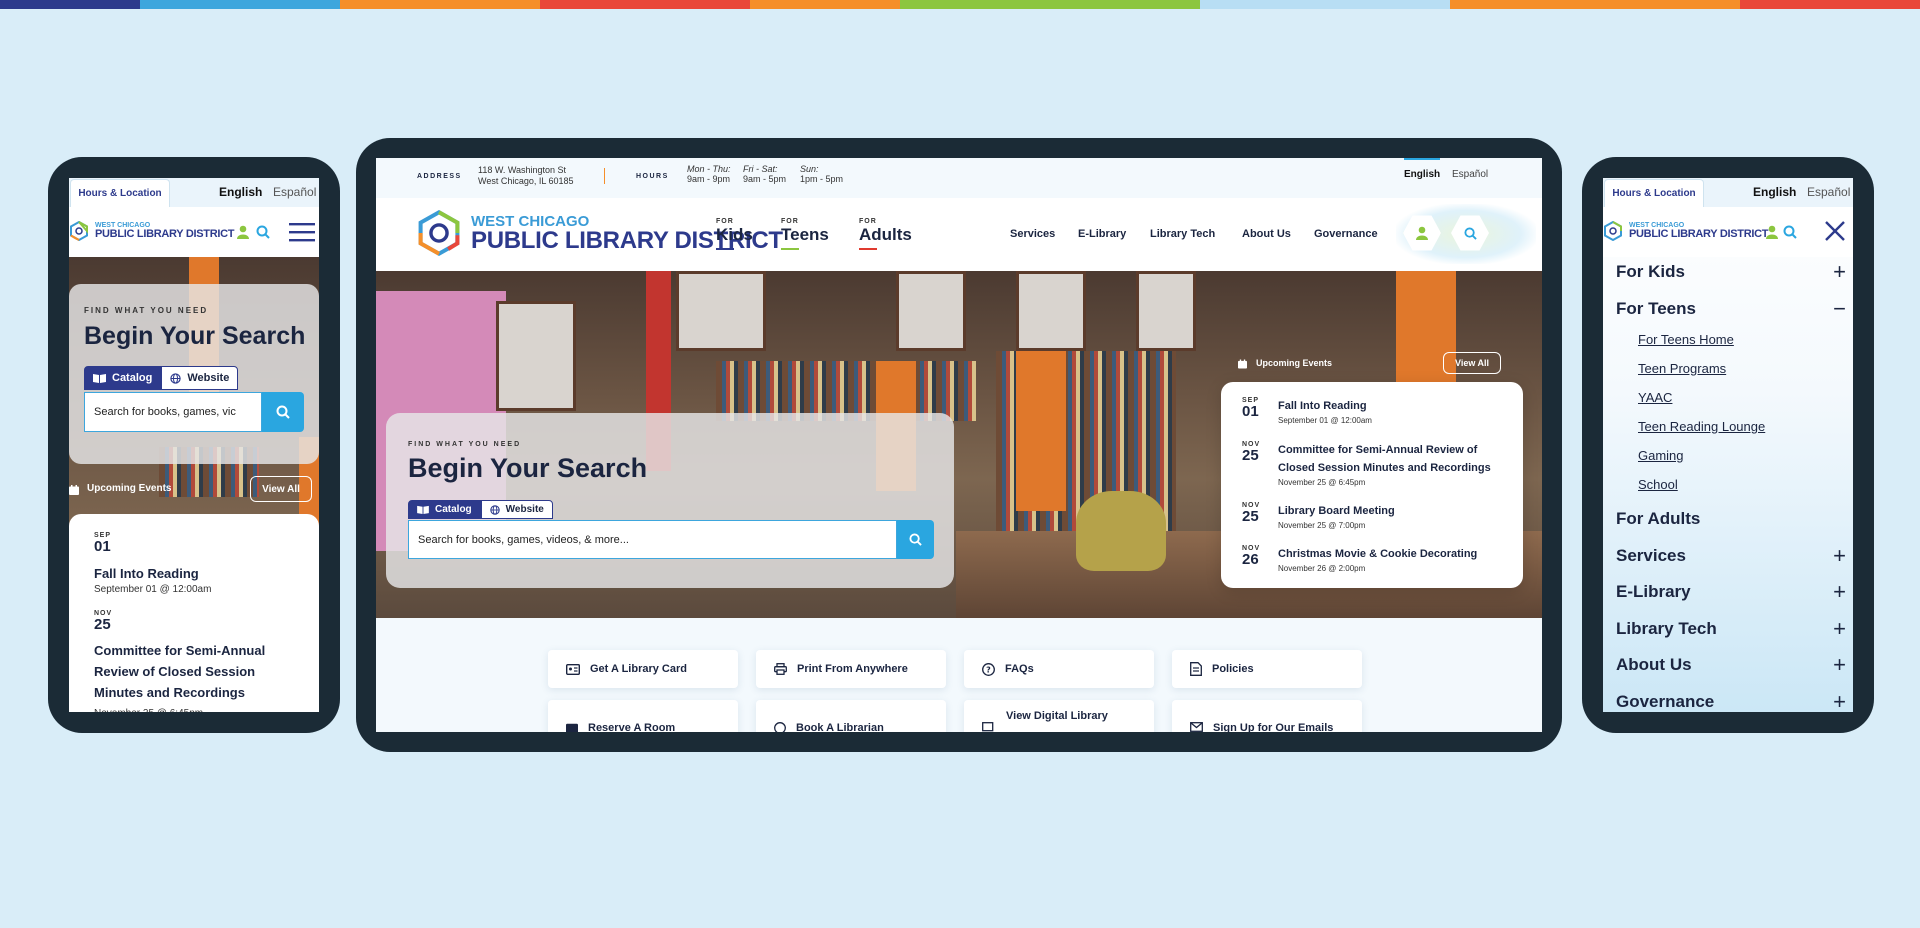 The width and height of the screenshot is (1920, 928). I want to click on menu-item-e-library: E-Library +, so click(1731, 592).